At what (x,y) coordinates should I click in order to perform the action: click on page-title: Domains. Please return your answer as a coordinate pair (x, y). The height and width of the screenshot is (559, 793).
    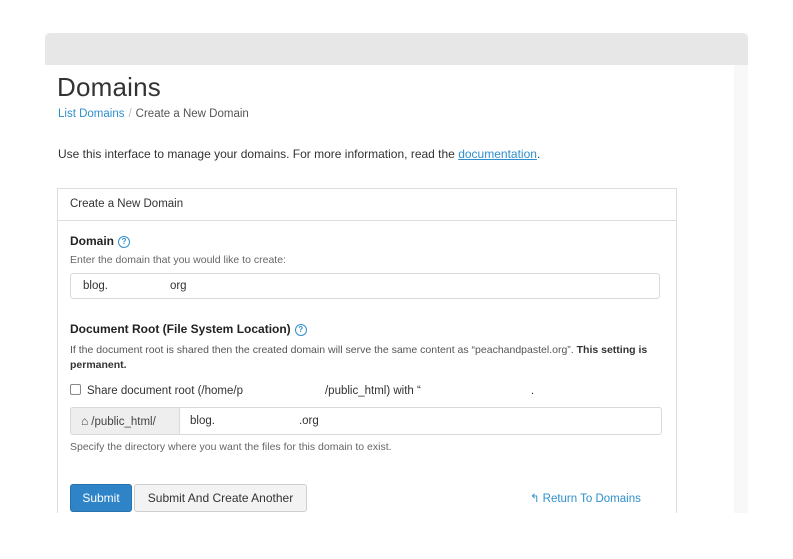
    Looking at the image, I should click on (109, 87).